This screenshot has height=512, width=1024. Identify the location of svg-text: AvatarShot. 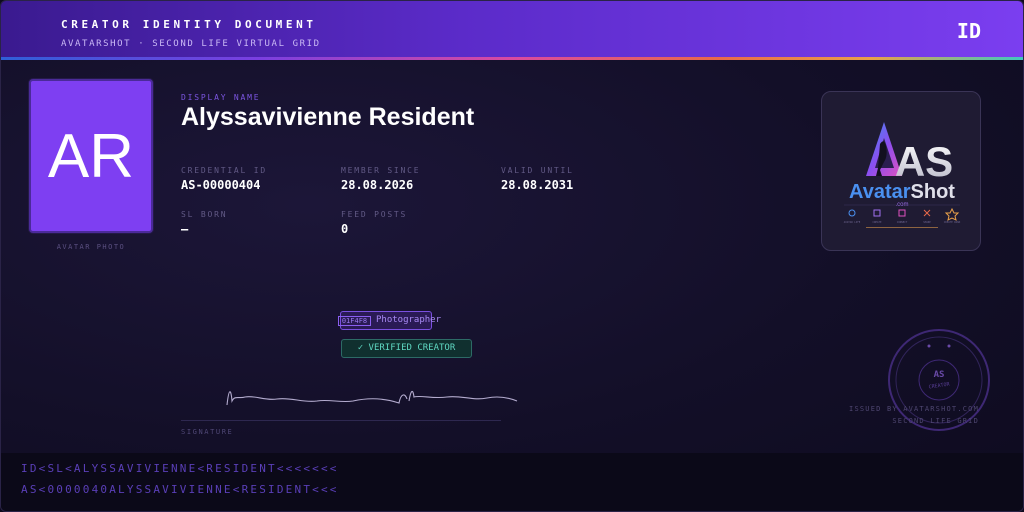
(902, 192).